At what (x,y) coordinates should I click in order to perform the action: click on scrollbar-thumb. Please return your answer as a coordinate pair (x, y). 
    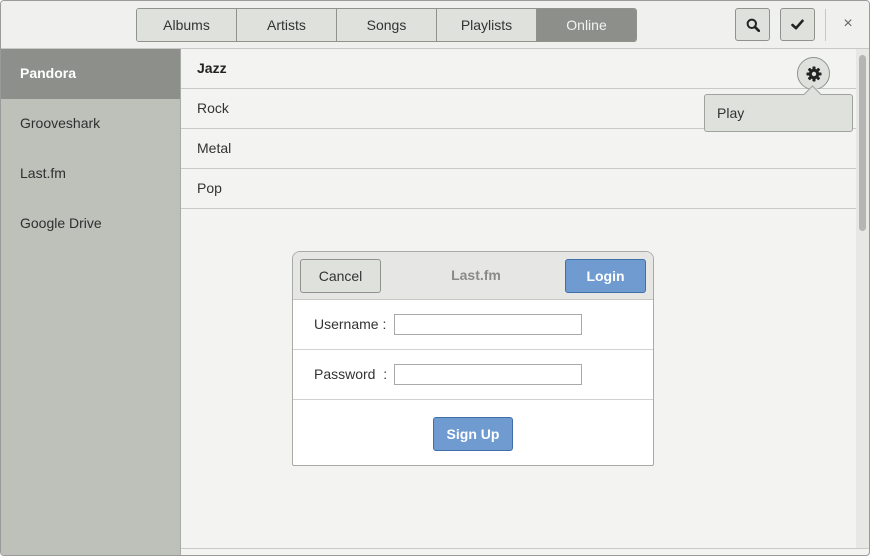
    Looking at the image, I should click on (862, 143).